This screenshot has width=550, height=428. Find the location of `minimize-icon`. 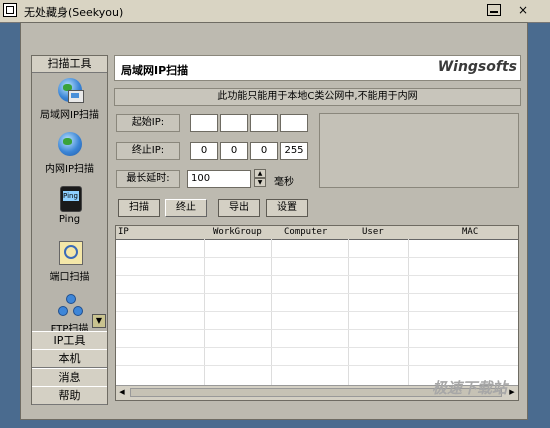

minimize-icon is located at coordinates (494, 12).